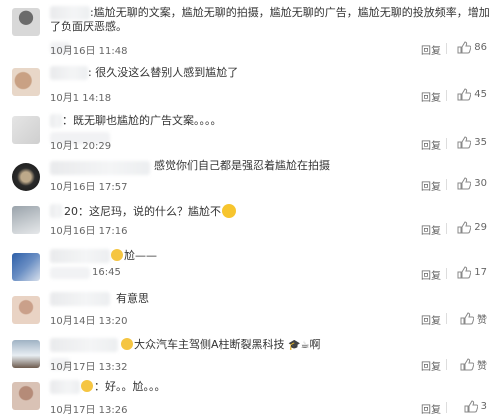  Describe the element at coordinates (480, 47) in the screenshot. I see `like-count: 86` at that location.